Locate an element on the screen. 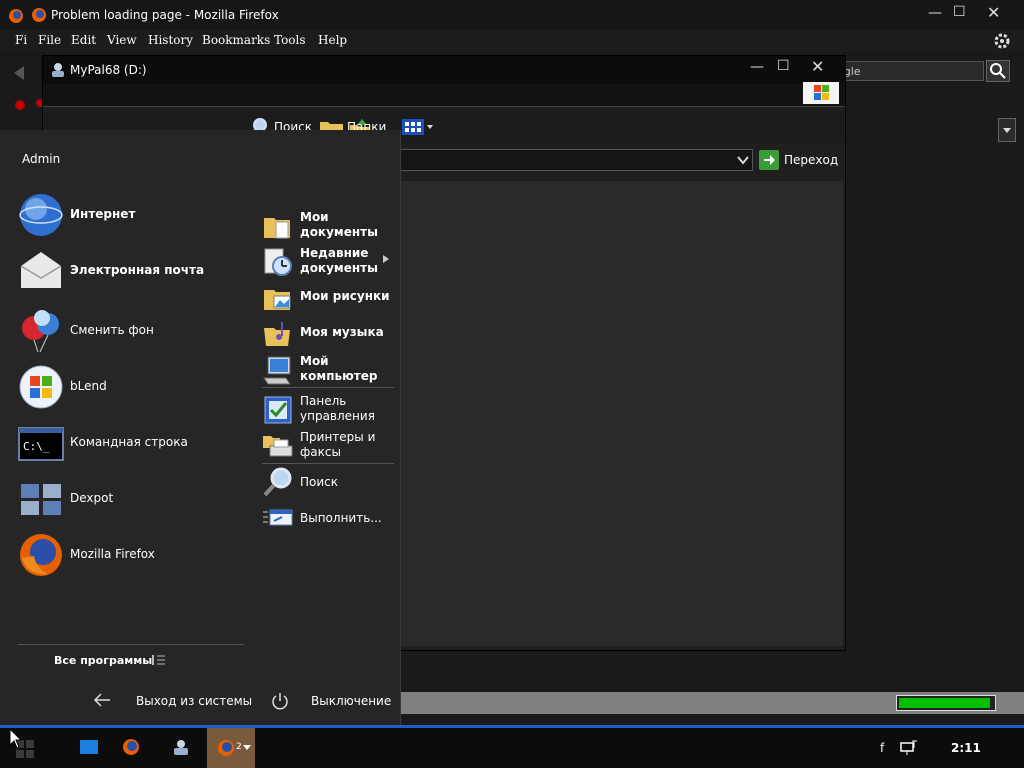  go-arrow-icon is located at coordinates (769, 160).